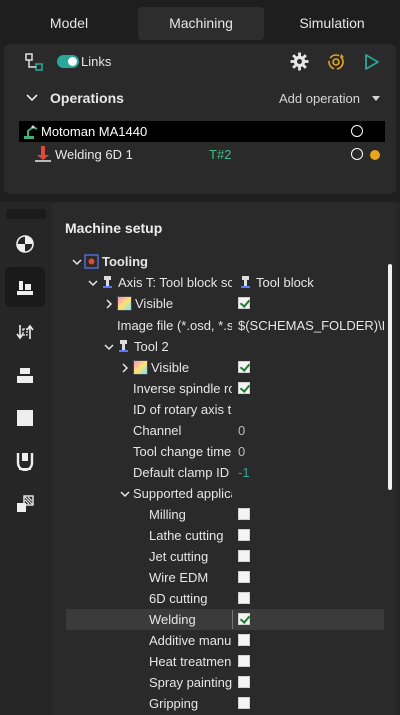  I want to click on tree-label: Lathe cutting, so click(186, 535).